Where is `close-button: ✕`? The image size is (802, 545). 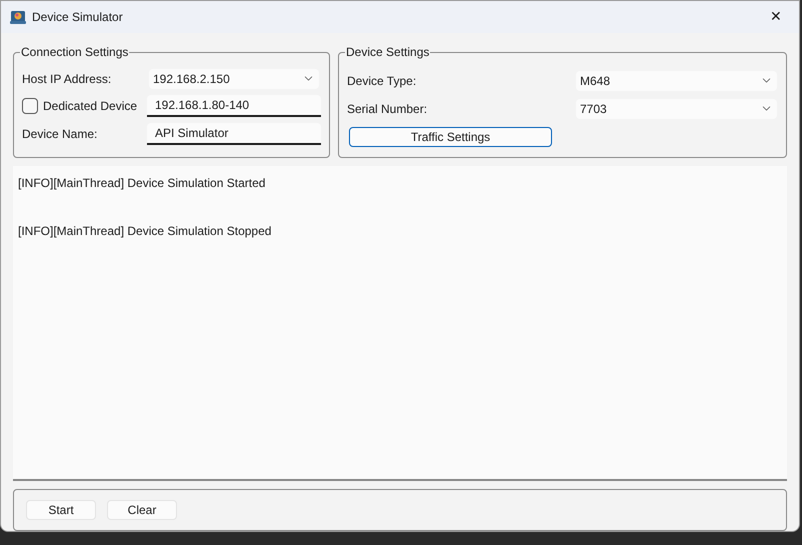
close-button: ✕ is located at coordinates (776, 16).